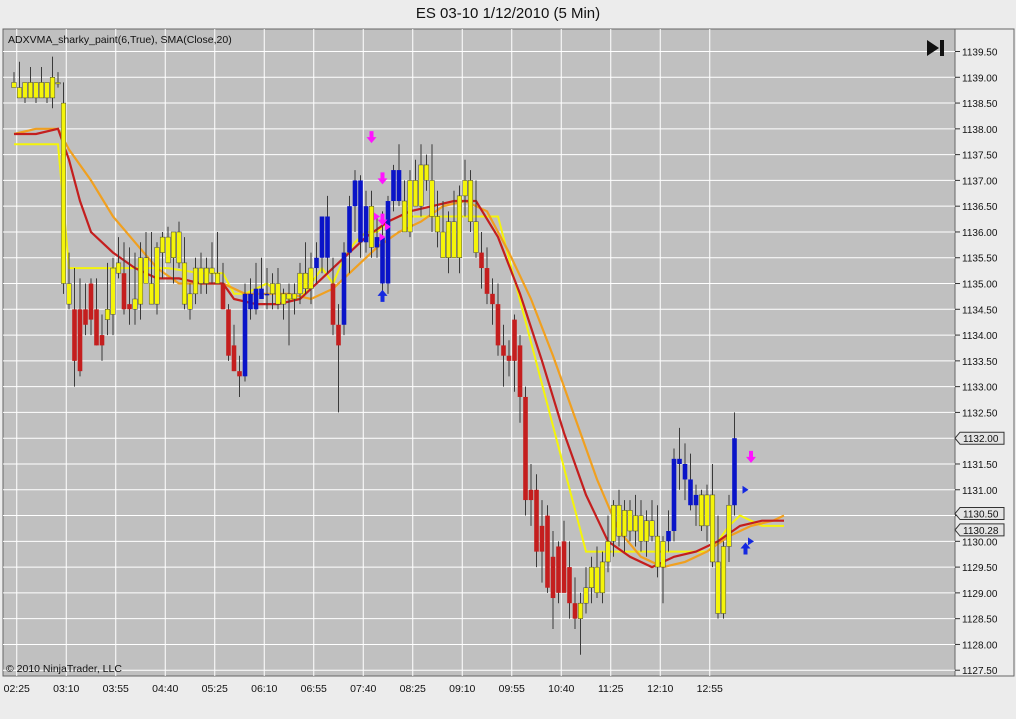  What do you see at coordinates (981, 439) in the screenshot?
I see `price-marker-label: 1132.00` at bounding box center [981, 439].